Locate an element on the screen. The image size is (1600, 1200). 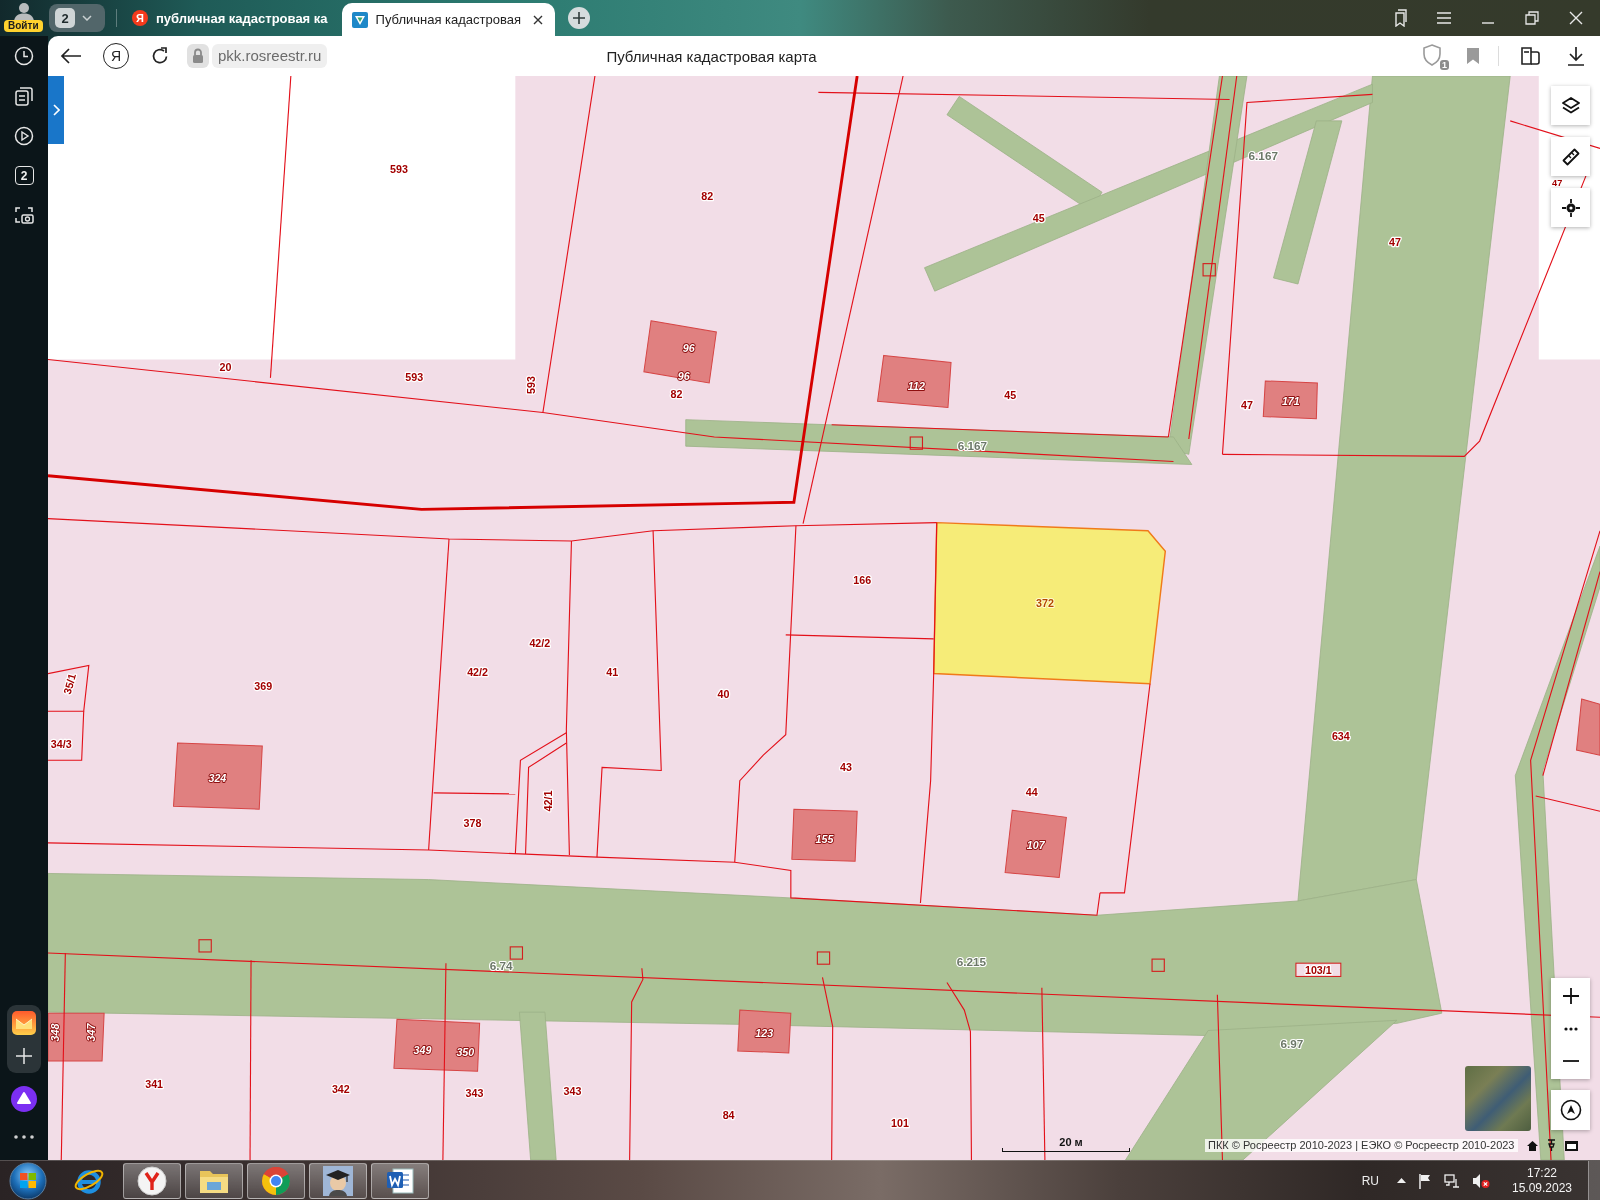
attribution-text: ПКК © Росреестр 2010-2023 | ЕЭКО © Росреестр 2010-2023 is located at coordinates (1361, 1145).